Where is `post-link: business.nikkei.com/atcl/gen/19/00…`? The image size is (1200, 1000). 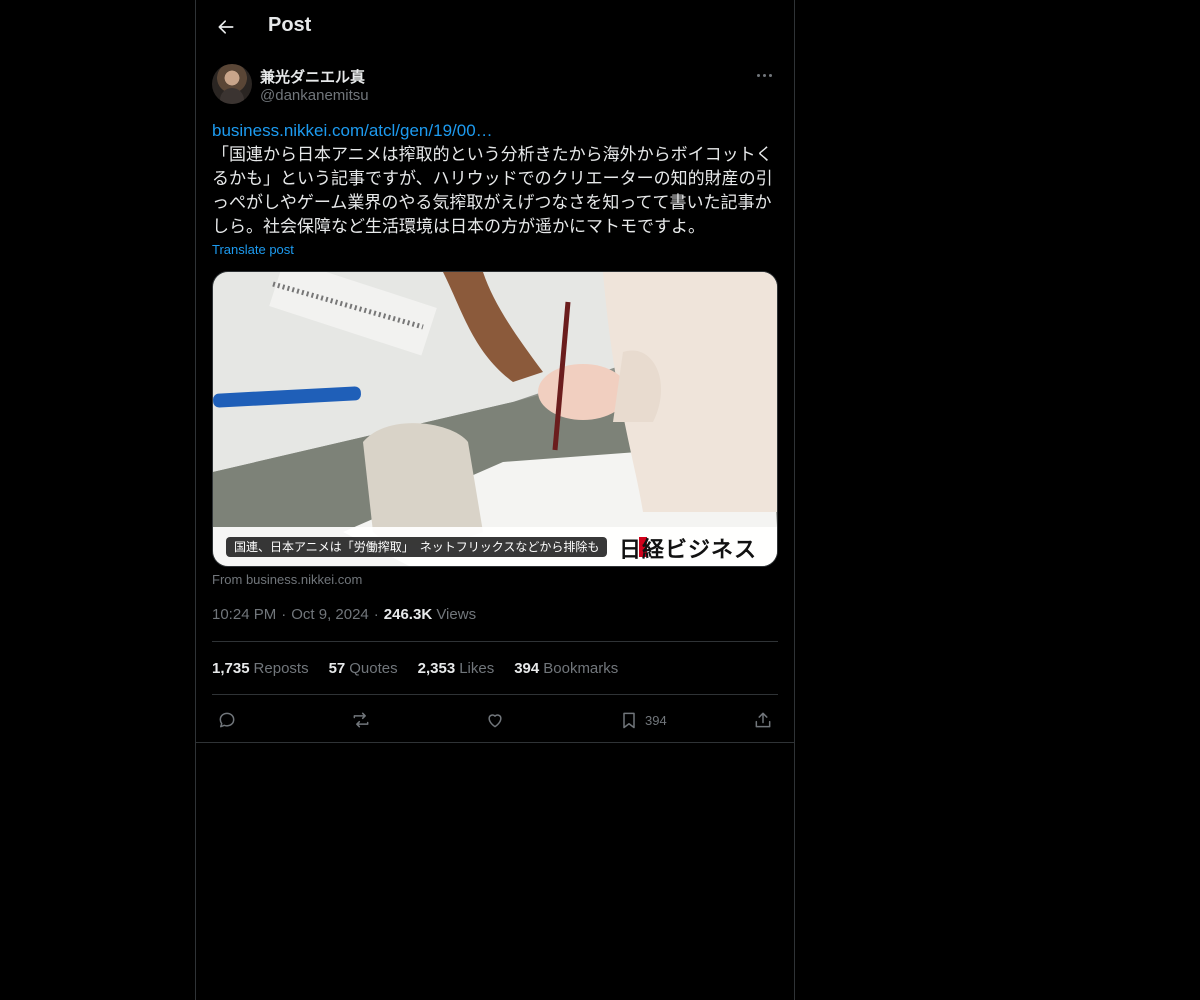
post-link: business.nikkei.com/atcl/gen/19/00… is located at coordinates (495, 131).